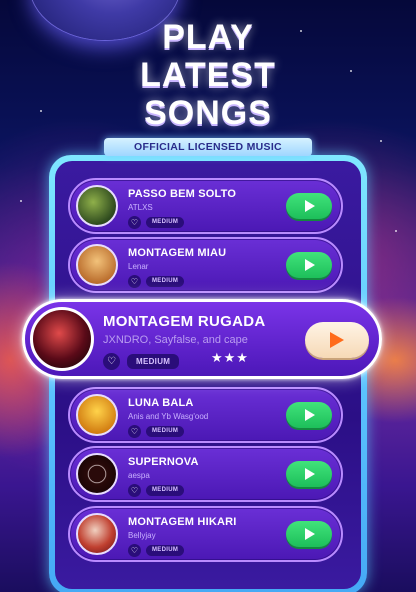 This screenshot has height=592, width=416. I want to click on song-row: LUNA BALA Anis and Yb Wasg'ood ♡ MEDIUM, so click(205, 415).